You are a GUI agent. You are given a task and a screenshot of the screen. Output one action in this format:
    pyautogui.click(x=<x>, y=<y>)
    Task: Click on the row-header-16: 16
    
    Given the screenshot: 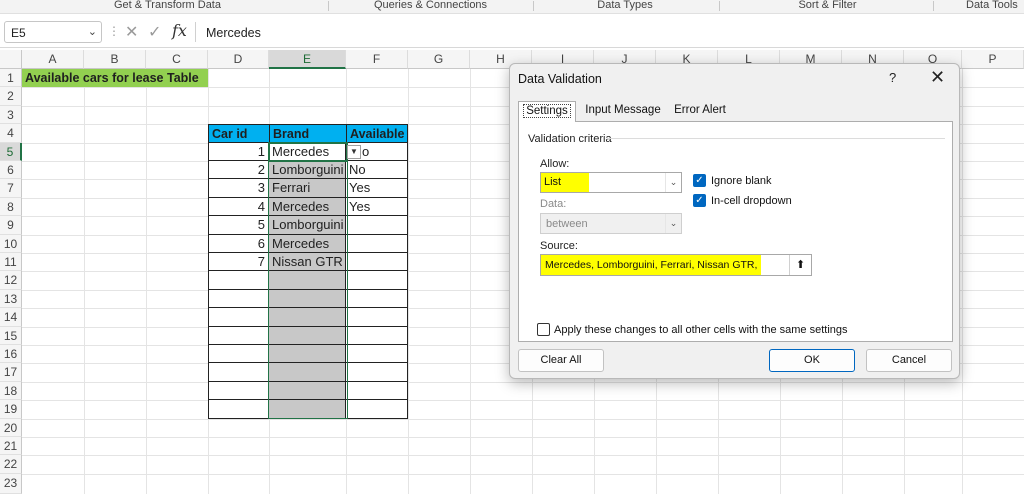 What is the action you would take?
    pyautogui.click(x=11, y=354)
    